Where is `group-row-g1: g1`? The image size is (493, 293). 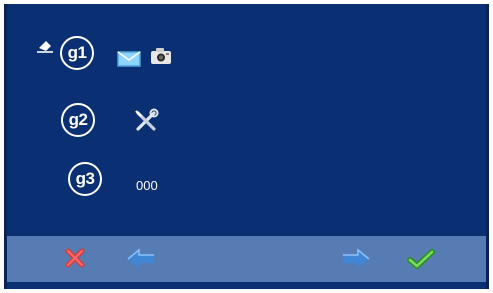
group-row-g1: g1 is located at coordinates (107, 54).